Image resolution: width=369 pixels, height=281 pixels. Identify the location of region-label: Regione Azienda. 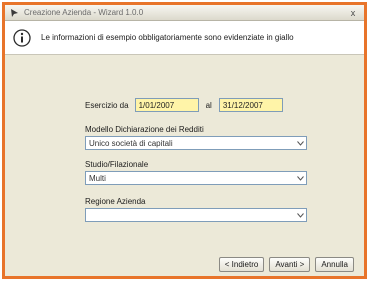
(115, 201).